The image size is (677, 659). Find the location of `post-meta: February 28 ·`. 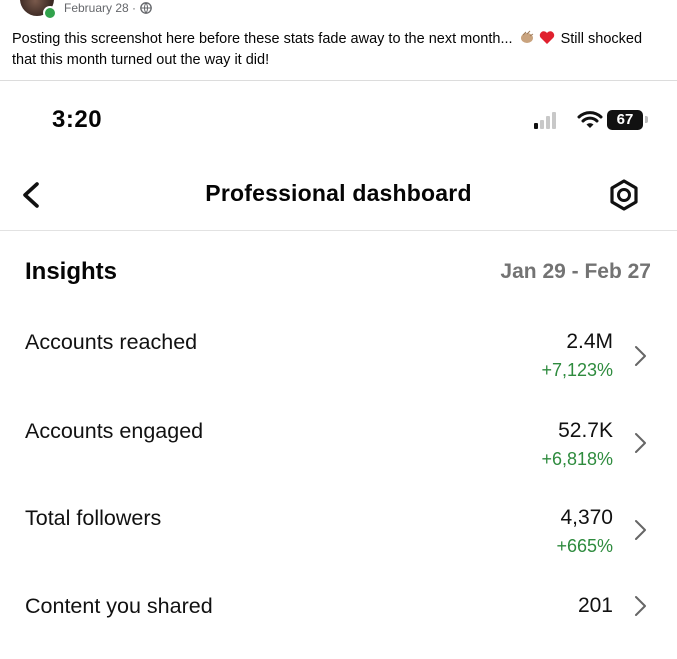

post-meta: February 28 · is located at coordinates (108, 8).